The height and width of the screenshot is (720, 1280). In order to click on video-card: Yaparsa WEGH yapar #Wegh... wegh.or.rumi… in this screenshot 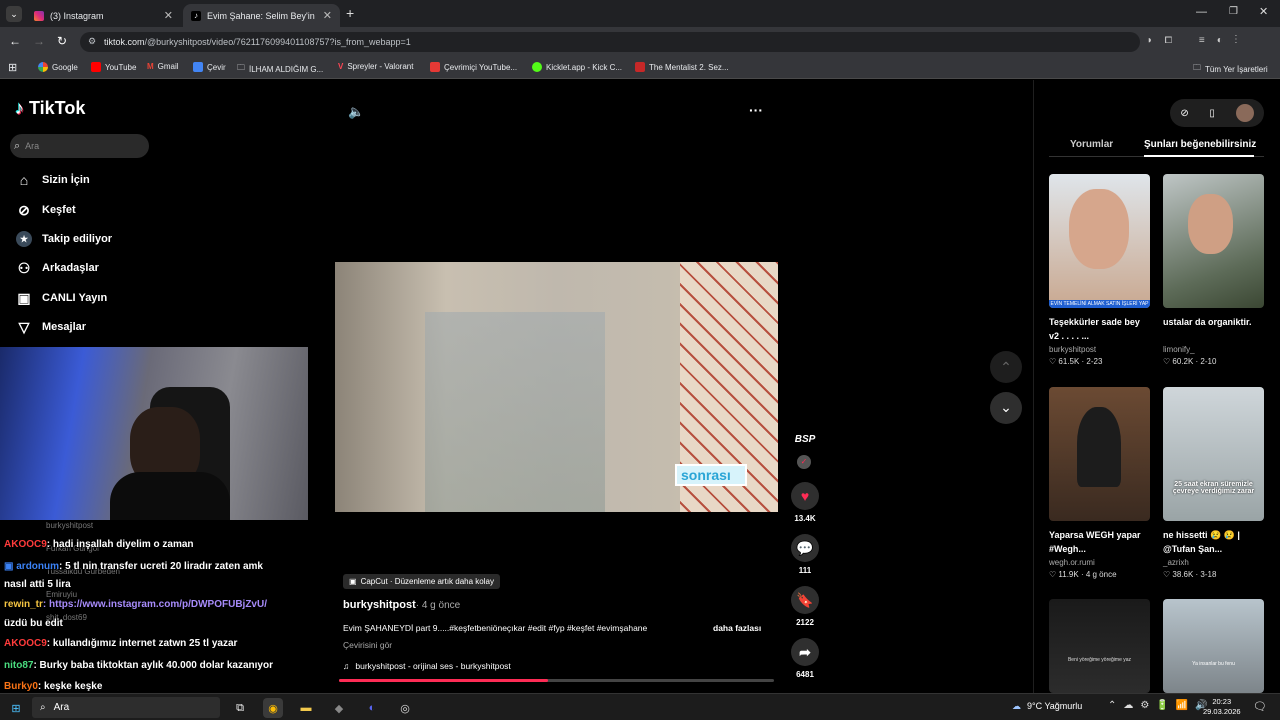, I will do `click(1099, 483)`.